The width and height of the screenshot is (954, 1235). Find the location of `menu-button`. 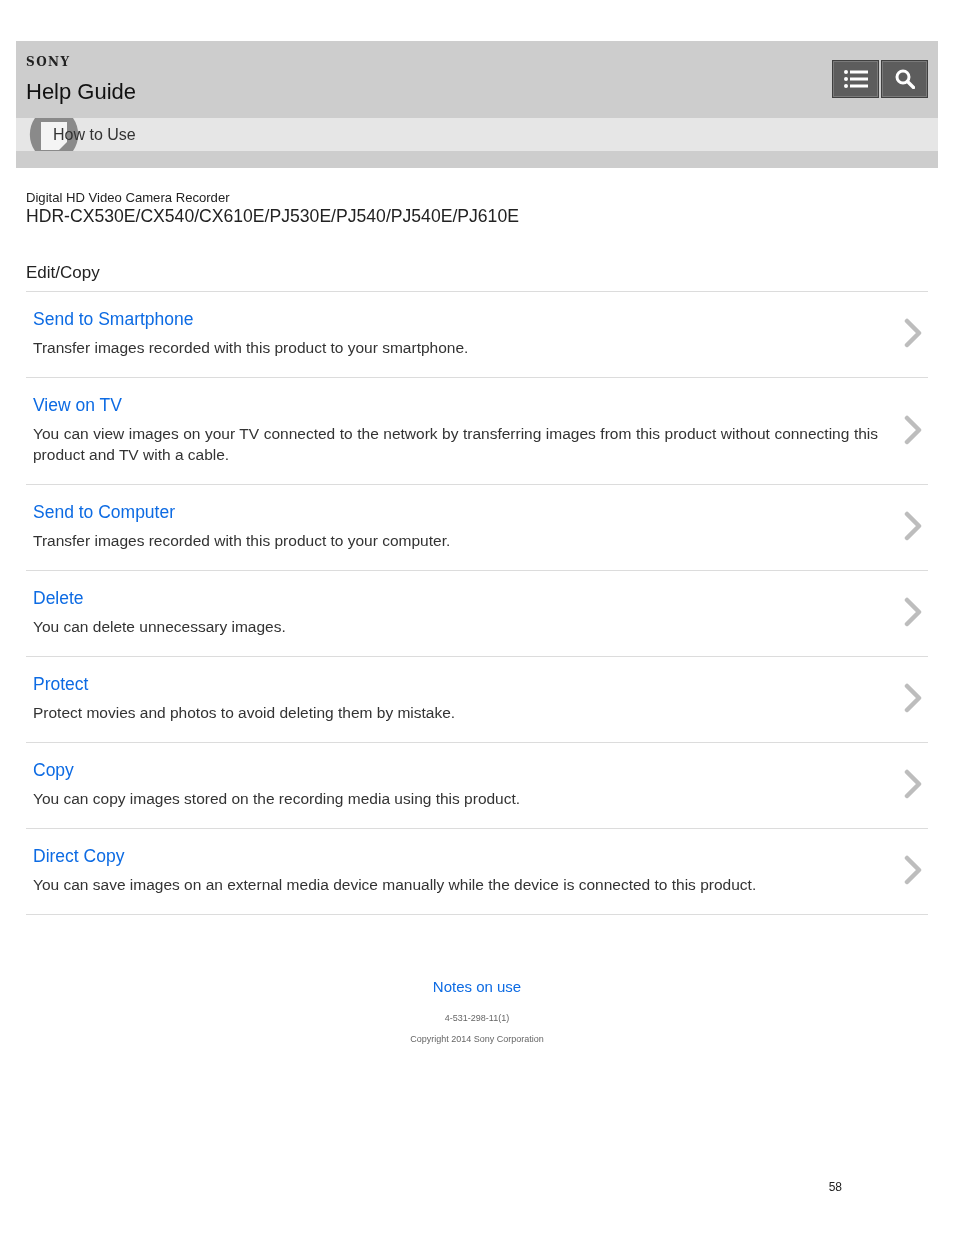

menu-button is located at coordinates (855, 79).